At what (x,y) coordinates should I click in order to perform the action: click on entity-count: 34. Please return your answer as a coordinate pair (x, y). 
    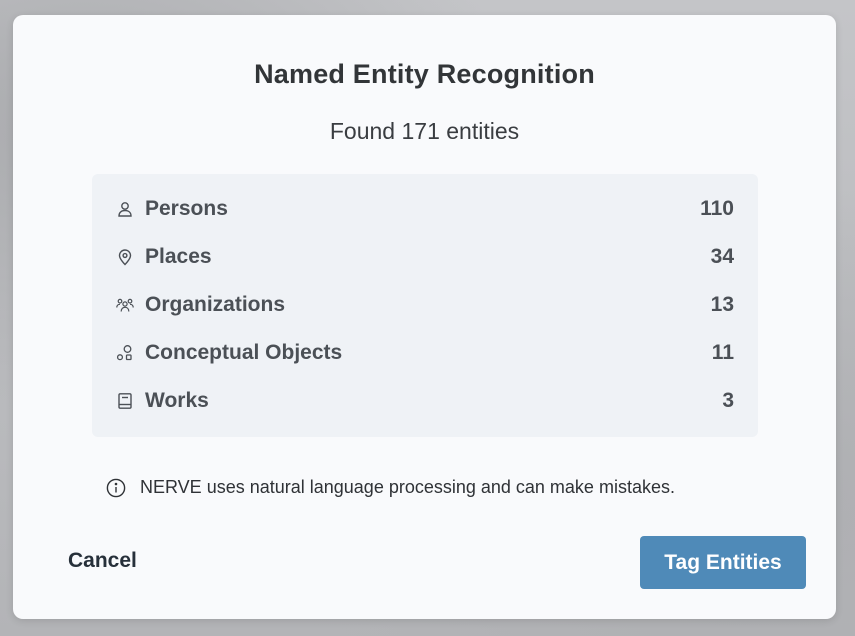
    Looking at the image, I should click on (722, 256).